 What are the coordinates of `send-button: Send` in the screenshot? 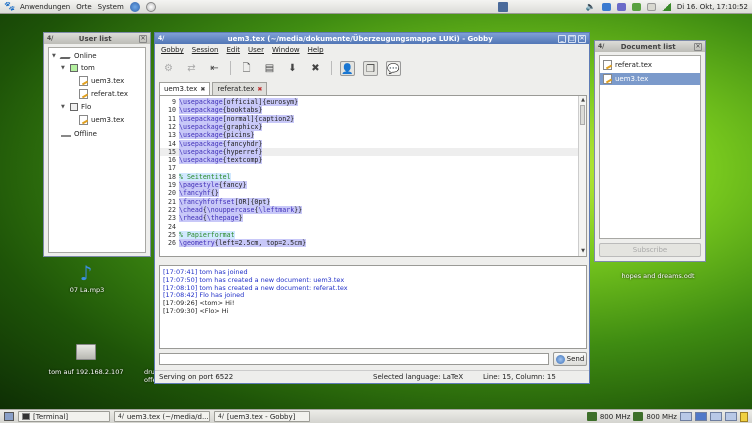 It's located at (570, 359).